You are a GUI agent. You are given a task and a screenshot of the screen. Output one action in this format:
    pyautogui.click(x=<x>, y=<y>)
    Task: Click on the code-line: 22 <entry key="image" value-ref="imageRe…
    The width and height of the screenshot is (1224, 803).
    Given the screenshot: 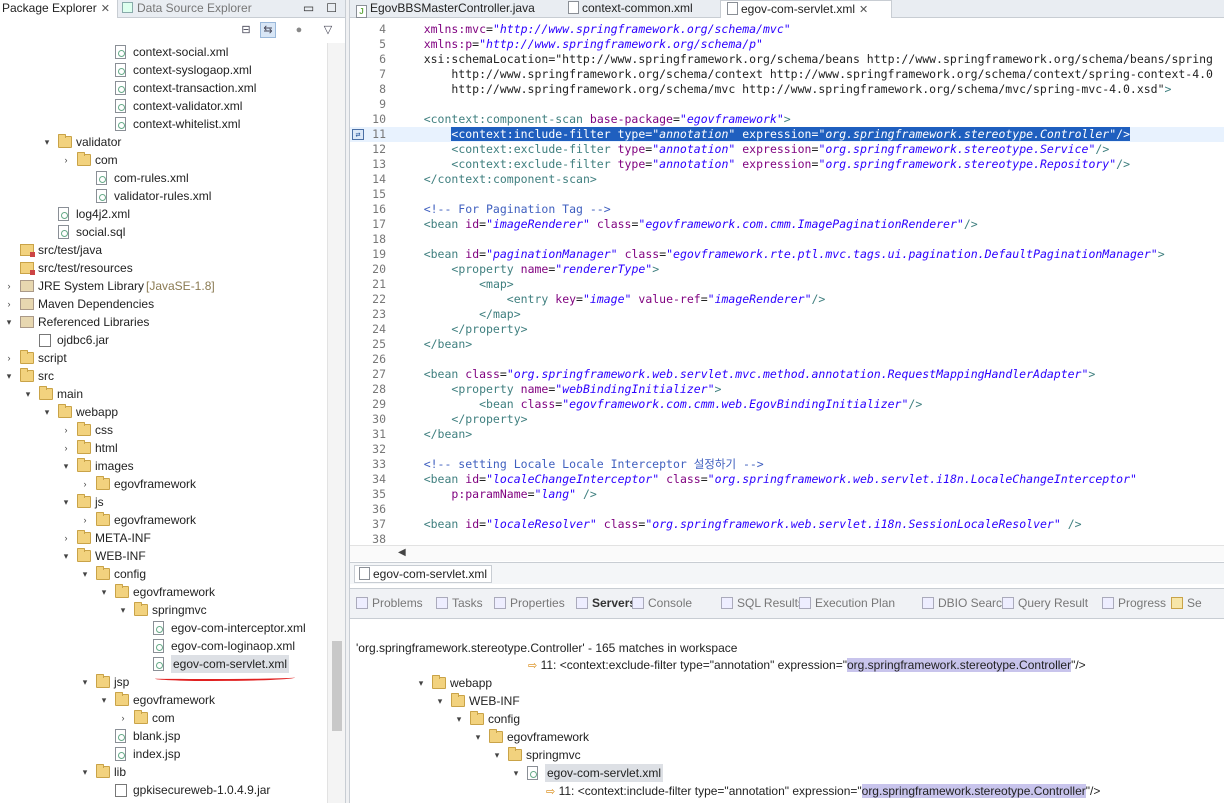 What is the action you would take?
    pyautogui.click(x=787, y=299)
    